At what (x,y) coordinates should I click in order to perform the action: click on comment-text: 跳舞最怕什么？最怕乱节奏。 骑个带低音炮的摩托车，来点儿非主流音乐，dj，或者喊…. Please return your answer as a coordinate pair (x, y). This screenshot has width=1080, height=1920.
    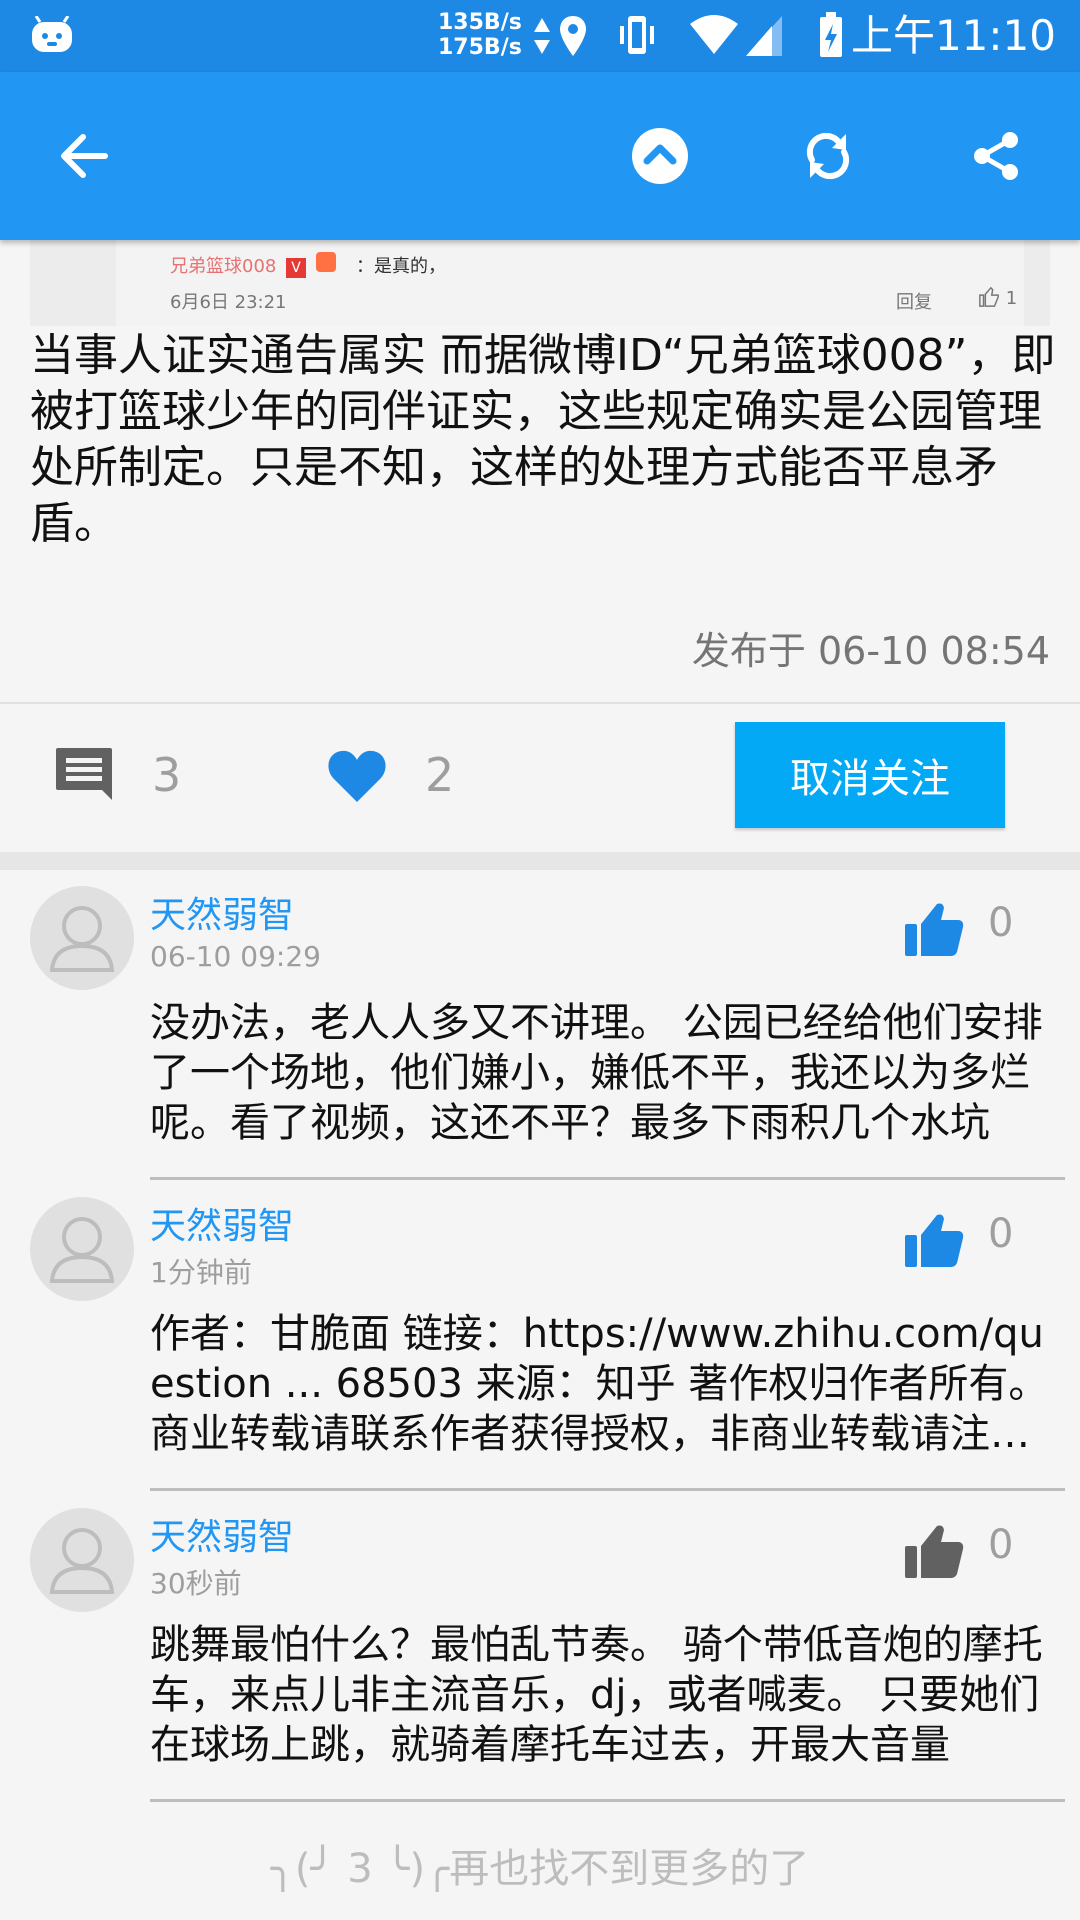
    Looking at the image, I should click on (596, 1695).